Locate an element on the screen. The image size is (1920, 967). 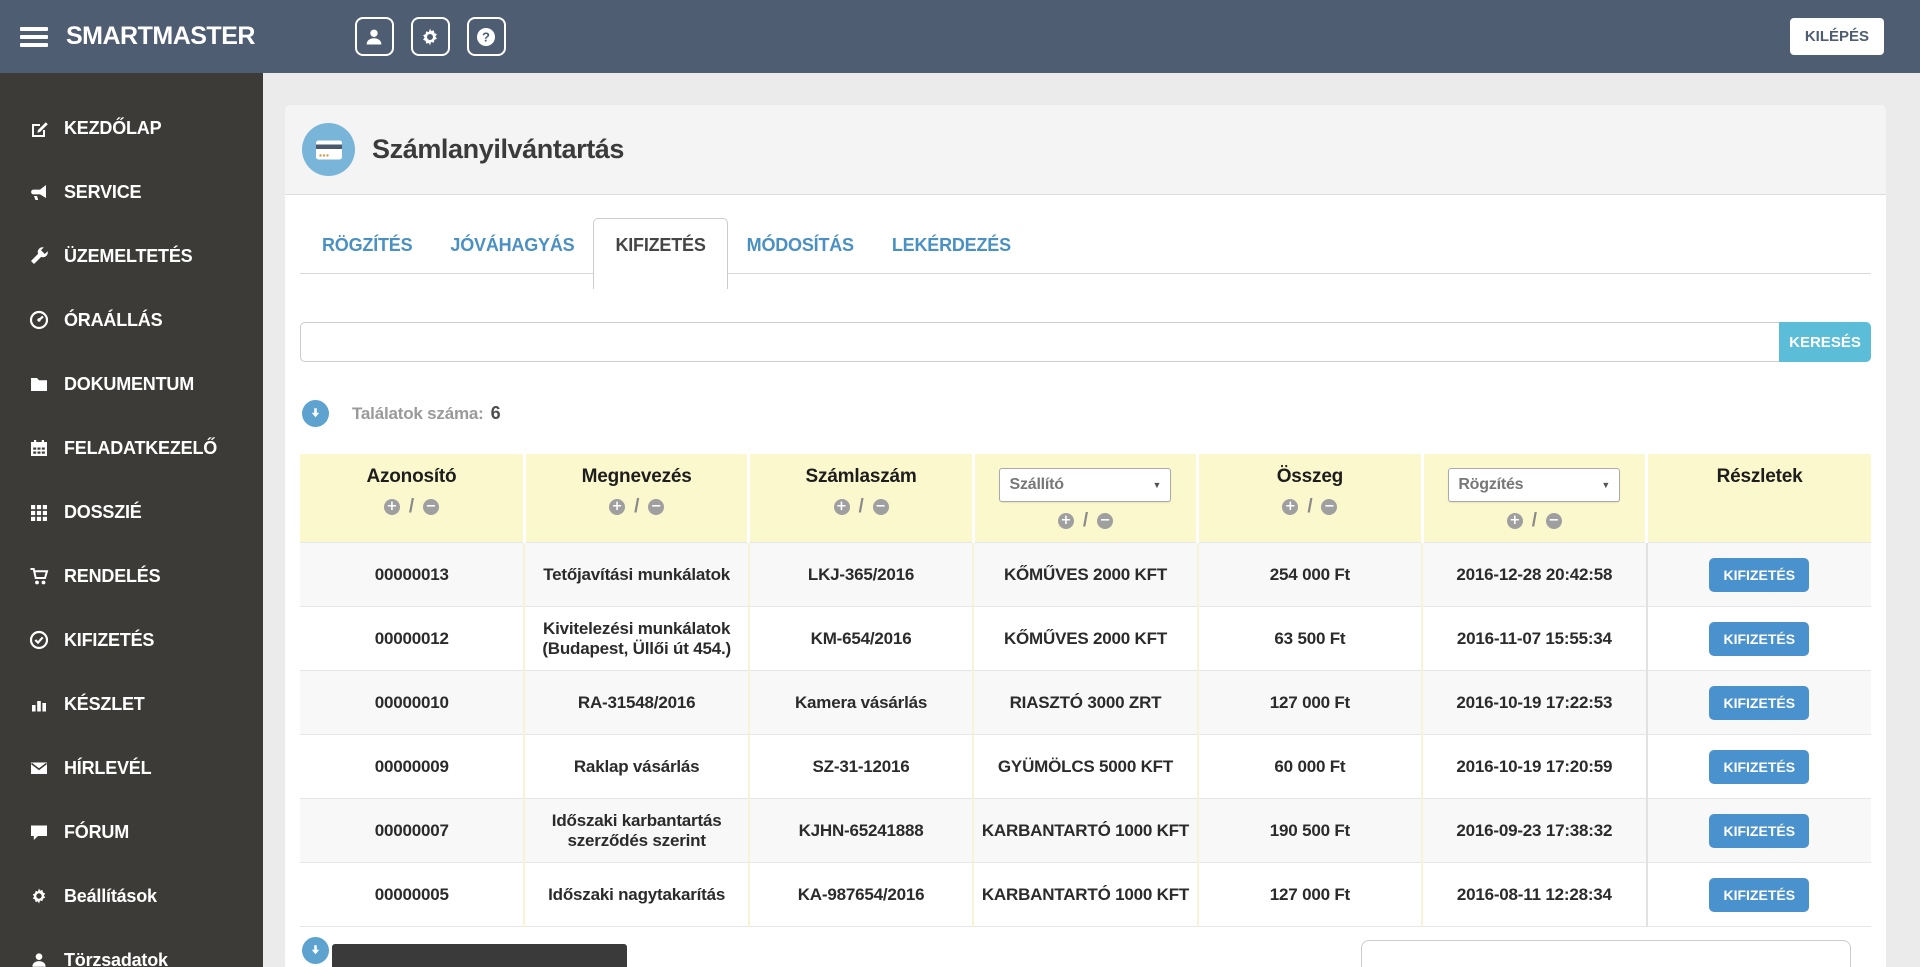
hamburger-menu-icon is located at coordinates (34, 36).